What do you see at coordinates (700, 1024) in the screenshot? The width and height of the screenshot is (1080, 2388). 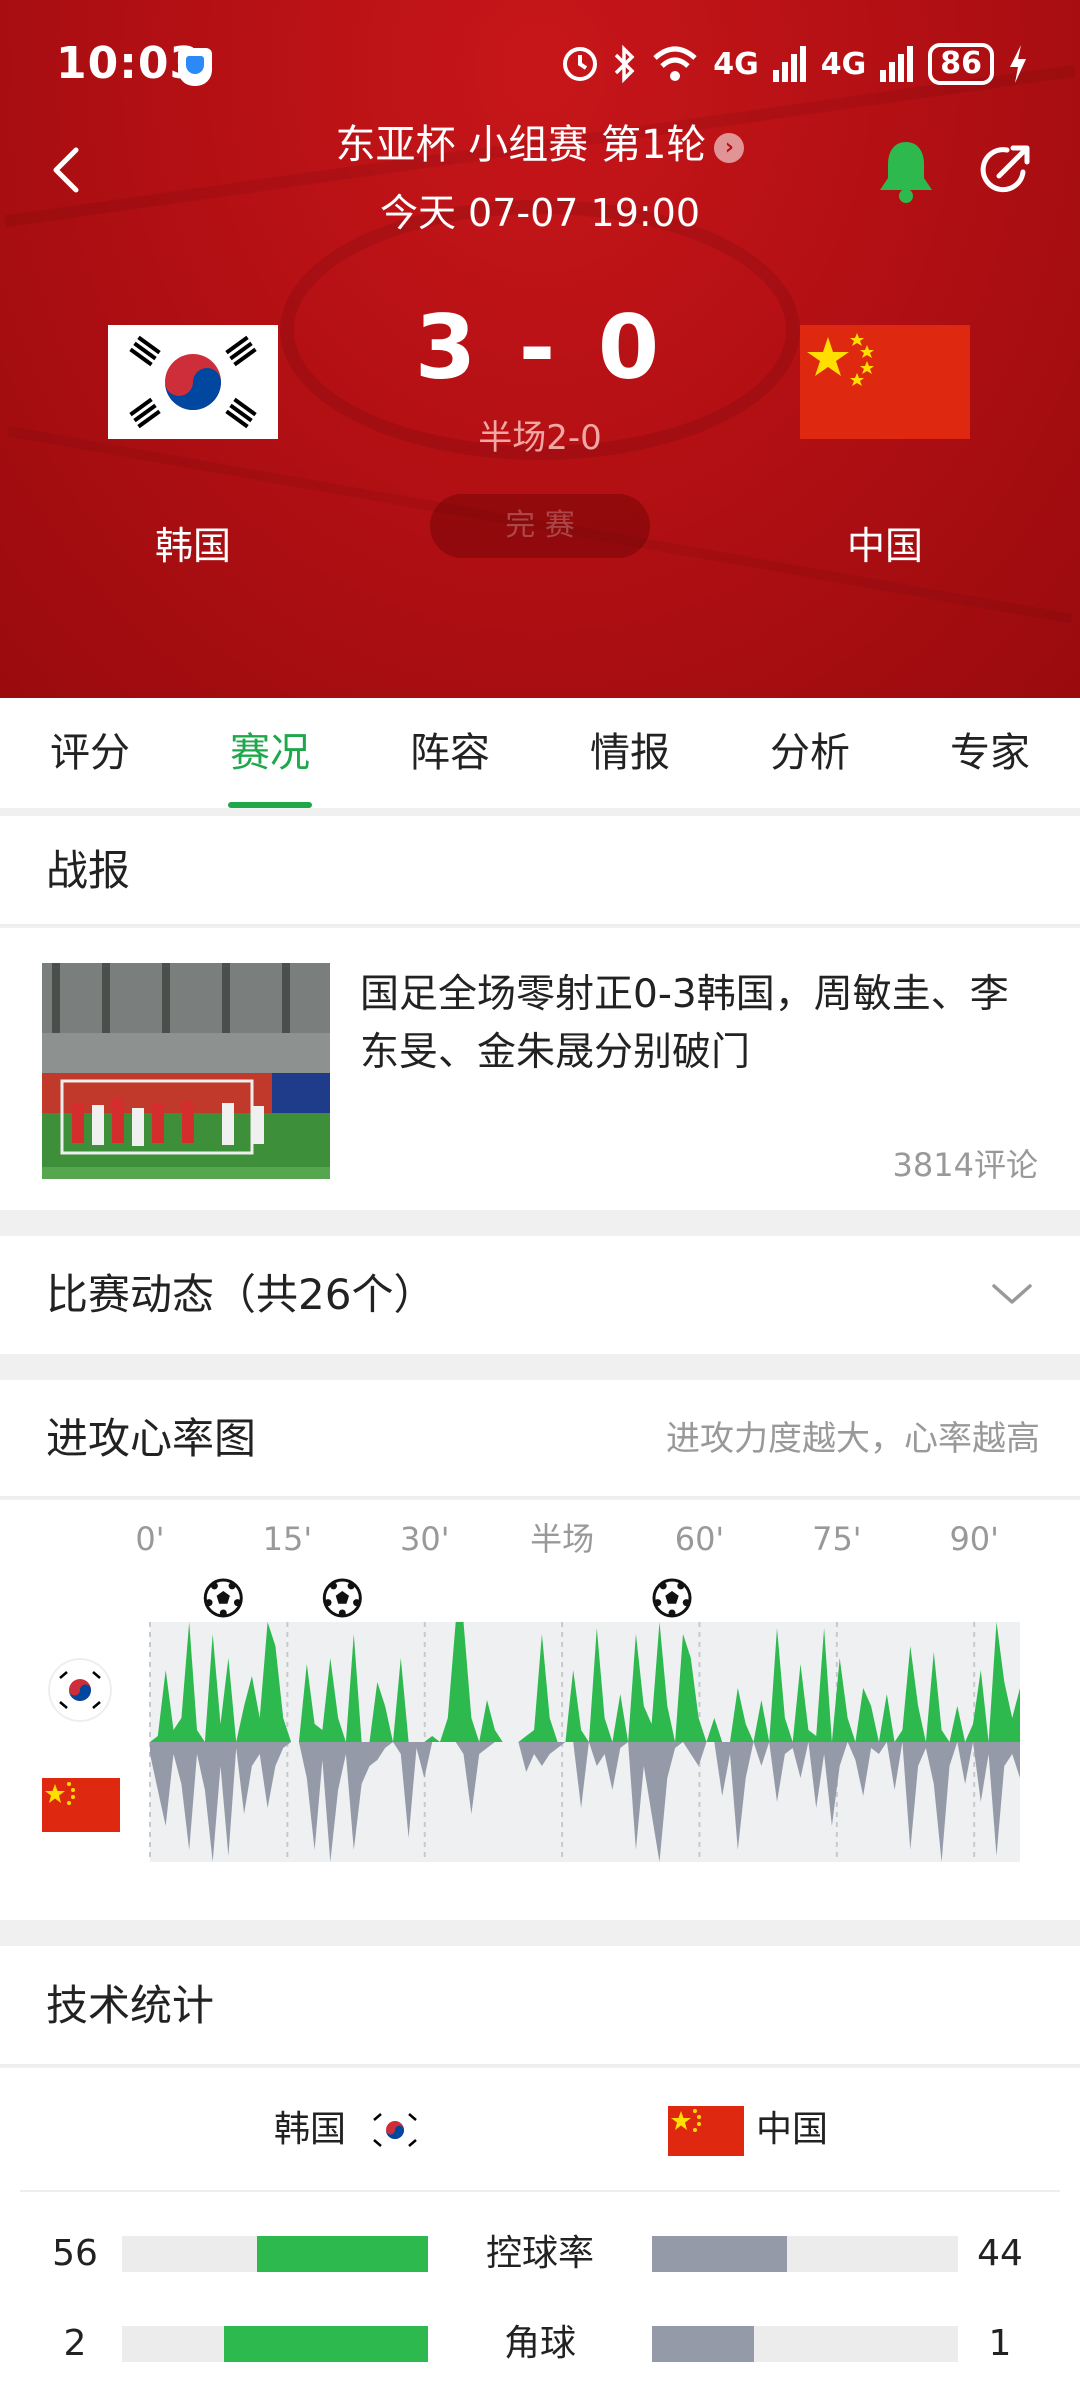 I see `report-headline: 国足全场零射正0-3韩国，周敏圭、李东旻、金朱晟分别破门` at bounding box center [700, 1024].